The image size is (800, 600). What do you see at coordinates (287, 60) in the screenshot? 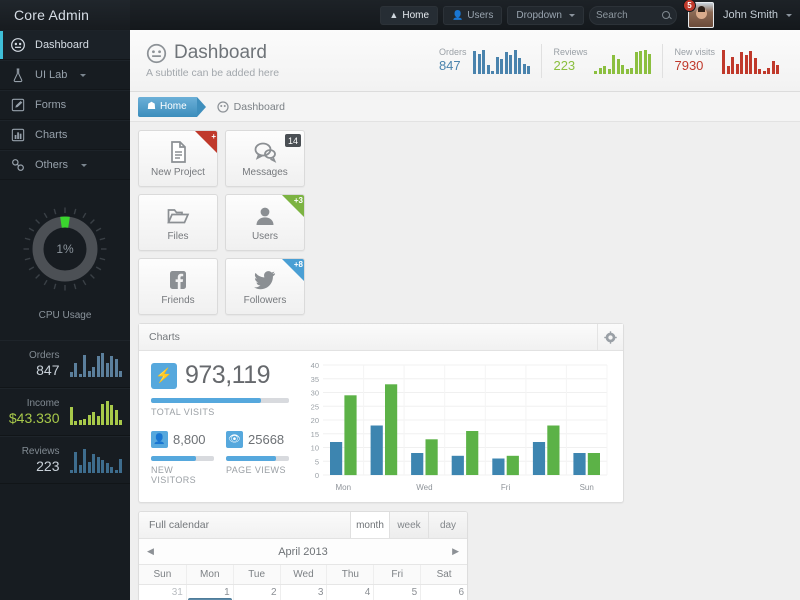
I see `page-title-box: Dashboard A subtitle can be added here` at bounding box center [287, 60].